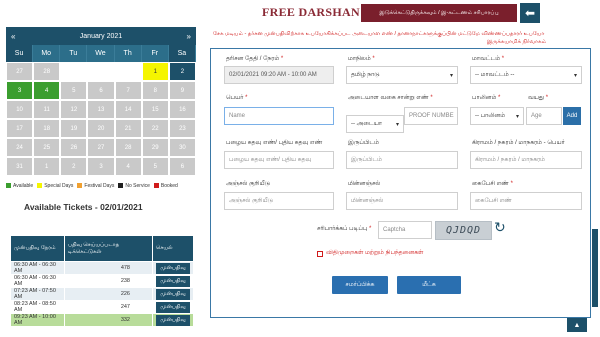  I want to click on pincode-input: அஞ்சல் குறியீடு, so click(279, 201).